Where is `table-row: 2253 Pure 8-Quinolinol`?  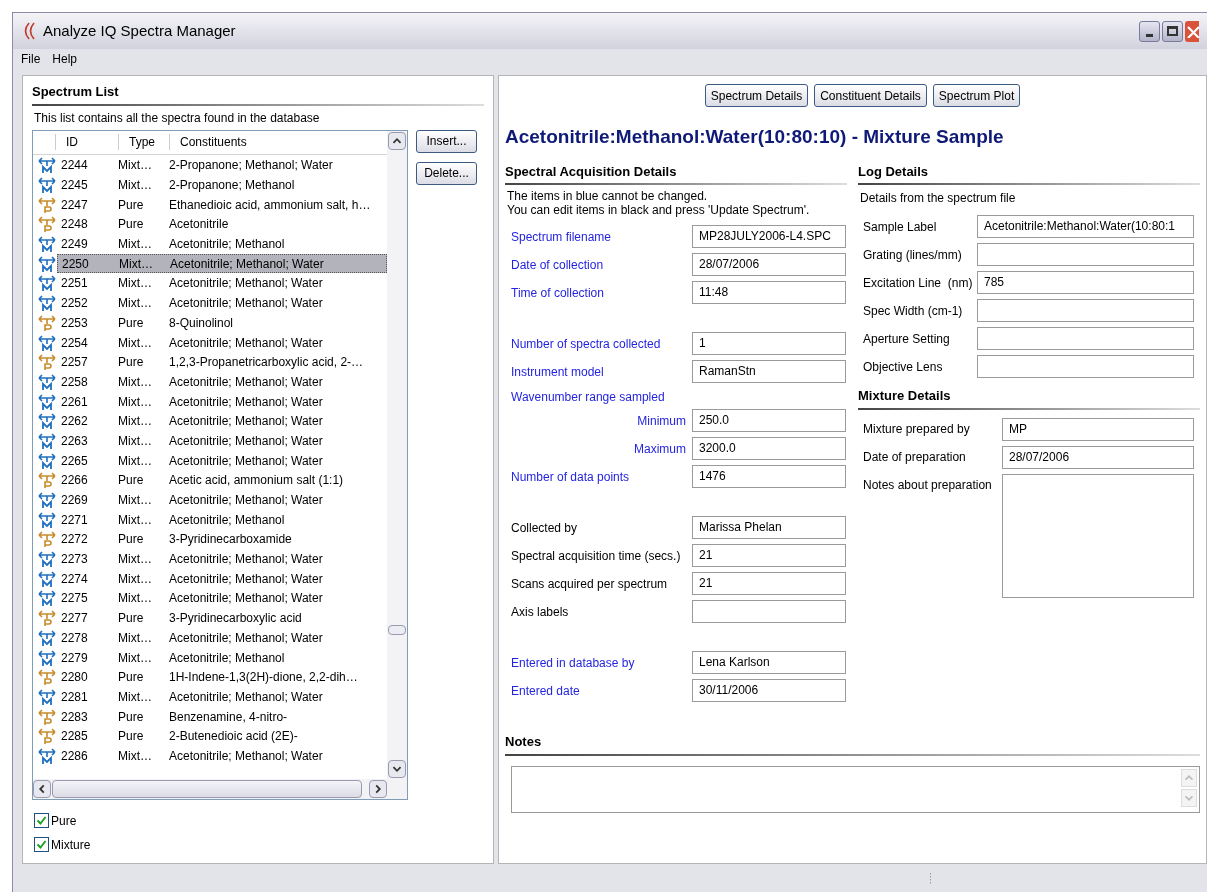
table-row: 2253 Pure 8-Quinolinol is located at coordinates (222, 323).